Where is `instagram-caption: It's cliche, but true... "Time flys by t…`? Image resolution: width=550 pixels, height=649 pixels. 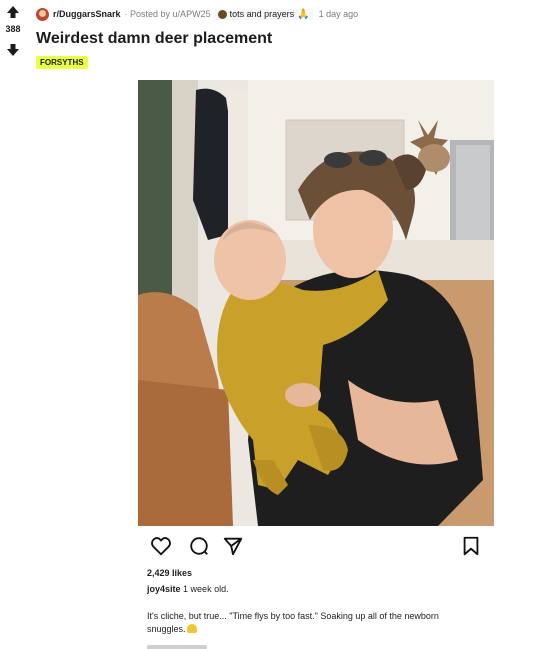
instagram-caption: It's cliche, but true... "Time flys by t… is located at coordinates (312, 623).